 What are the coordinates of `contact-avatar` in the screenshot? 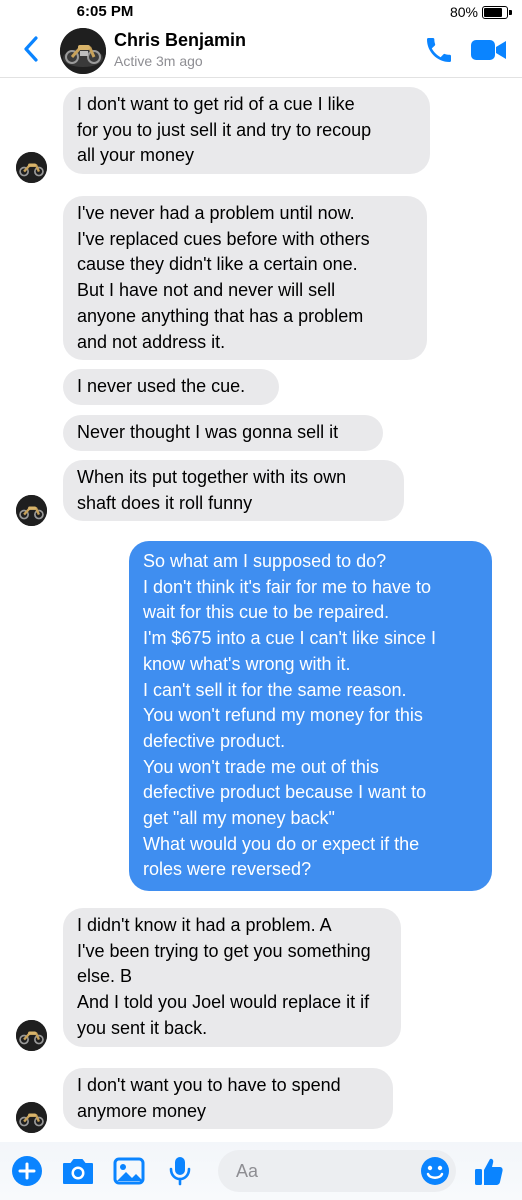 It's located at (83, 51).